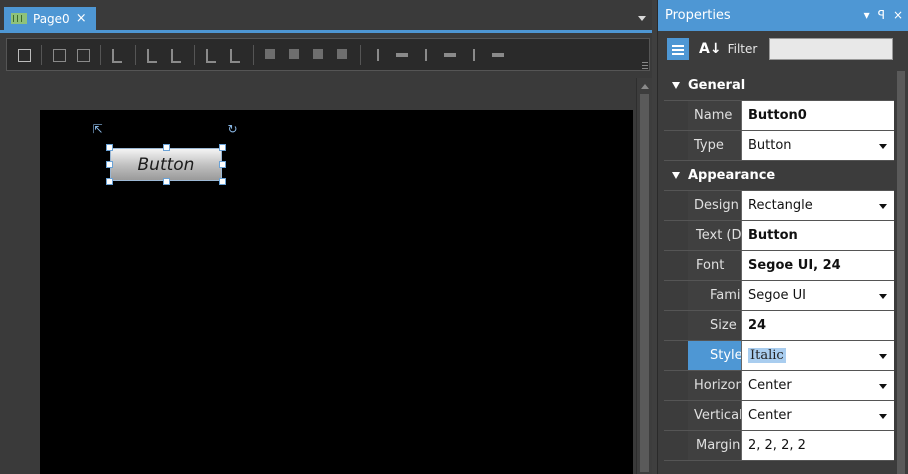  I want to click on property-value-style: Italic, so click(817, 355).